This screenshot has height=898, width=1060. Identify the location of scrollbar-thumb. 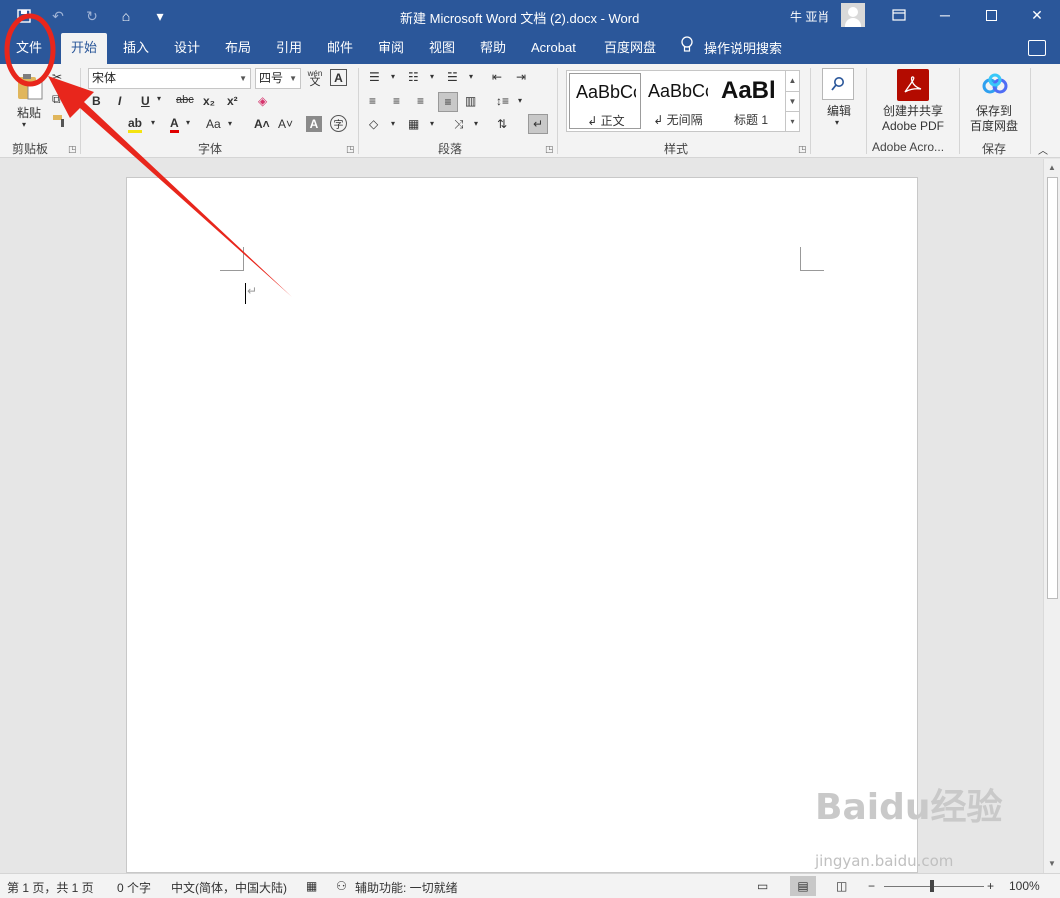
(1052, 388).